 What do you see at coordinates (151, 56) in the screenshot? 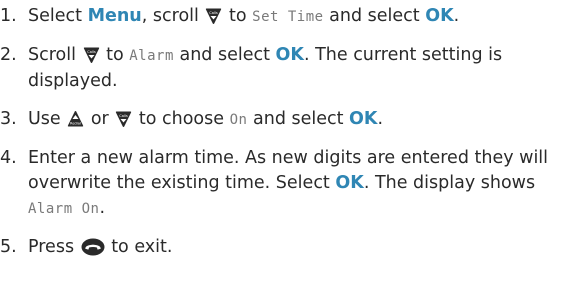
I see `lcd-text: Alarm` at bounding box center [151, 56].